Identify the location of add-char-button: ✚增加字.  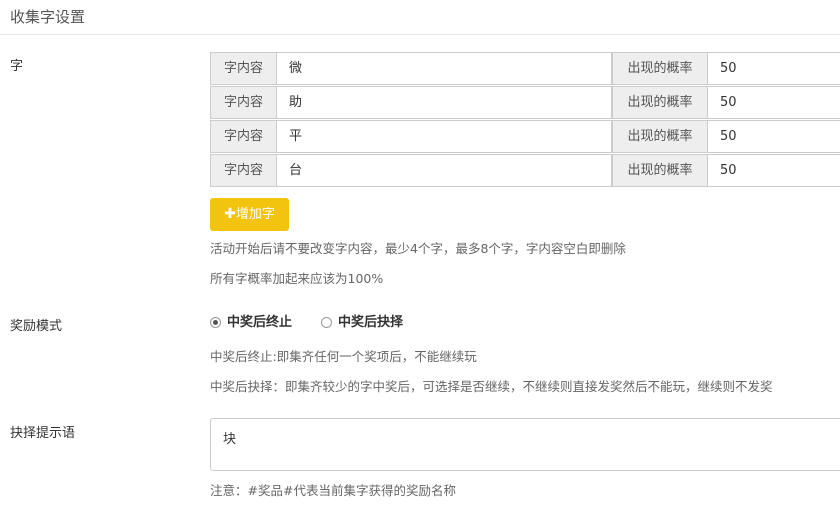
(249, 214).